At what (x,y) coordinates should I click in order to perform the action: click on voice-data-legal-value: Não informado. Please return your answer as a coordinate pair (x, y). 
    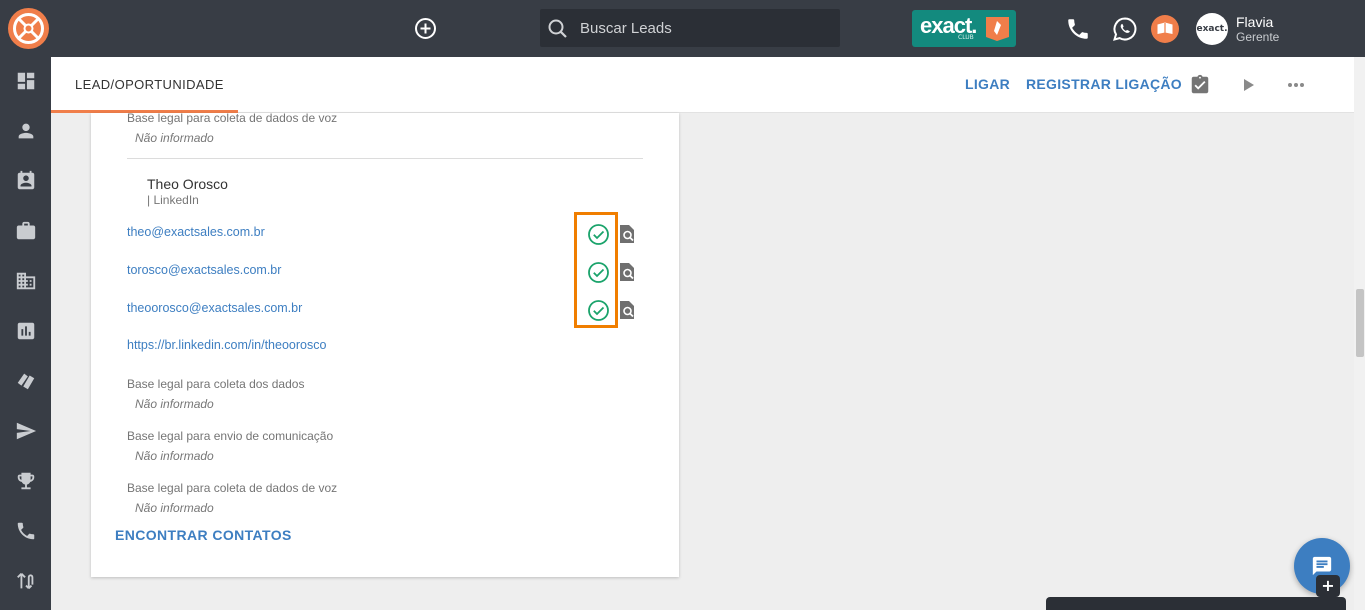
    Looking at the image, I should click on (174, 138).